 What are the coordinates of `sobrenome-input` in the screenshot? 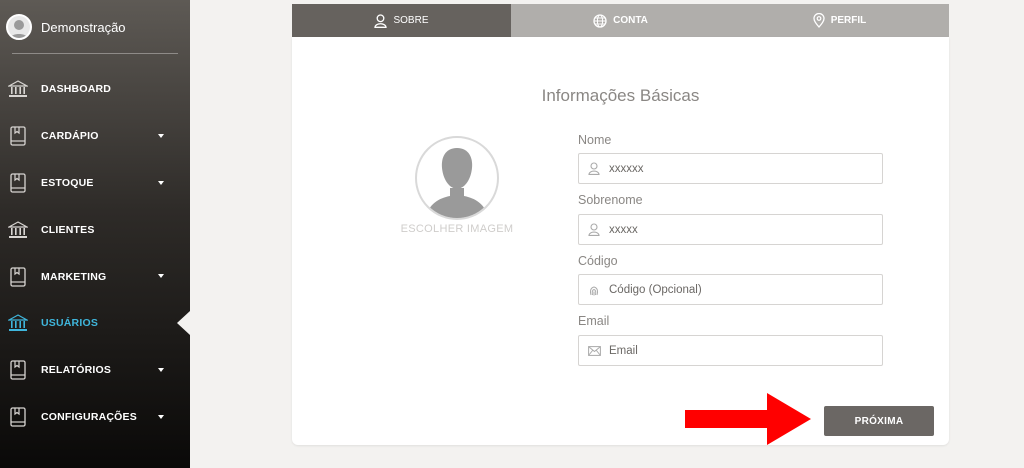 It's located at (745, 229).